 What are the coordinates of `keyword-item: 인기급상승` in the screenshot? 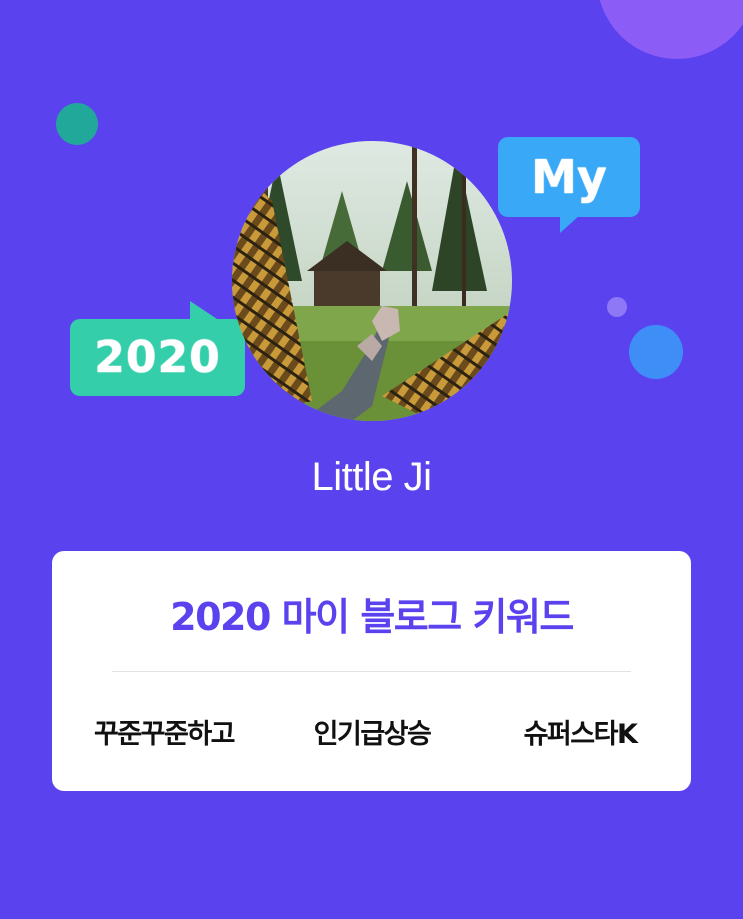 It's located at (372, 734).